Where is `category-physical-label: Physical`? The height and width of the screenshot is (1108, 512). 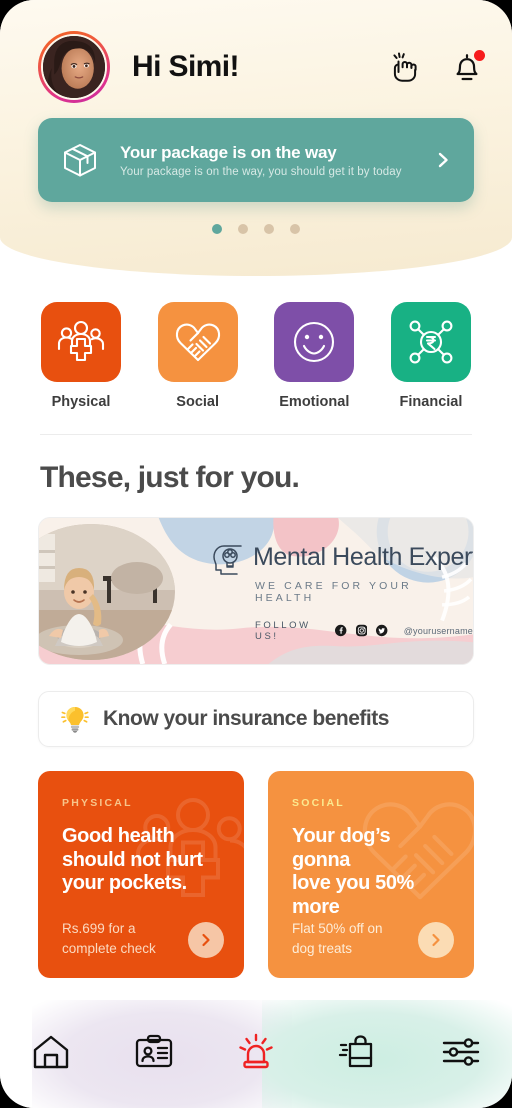
category-physical-label: Physical is located at coordinates (81, 402).